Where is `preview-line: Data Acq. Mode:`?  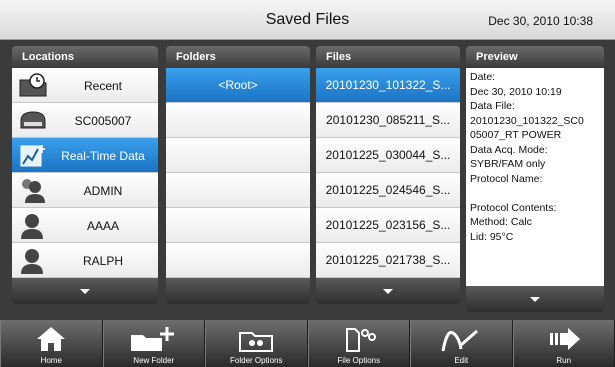
preview-line: Data Acq. Mode: is located at coordinates (509, 149).